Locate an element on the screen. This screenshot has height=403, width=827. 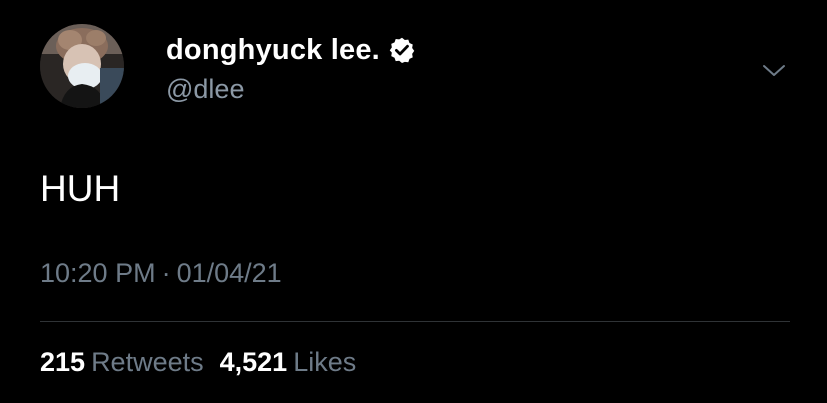
likes-stat: 4,521 Likes is located at coordinates (296, 362).